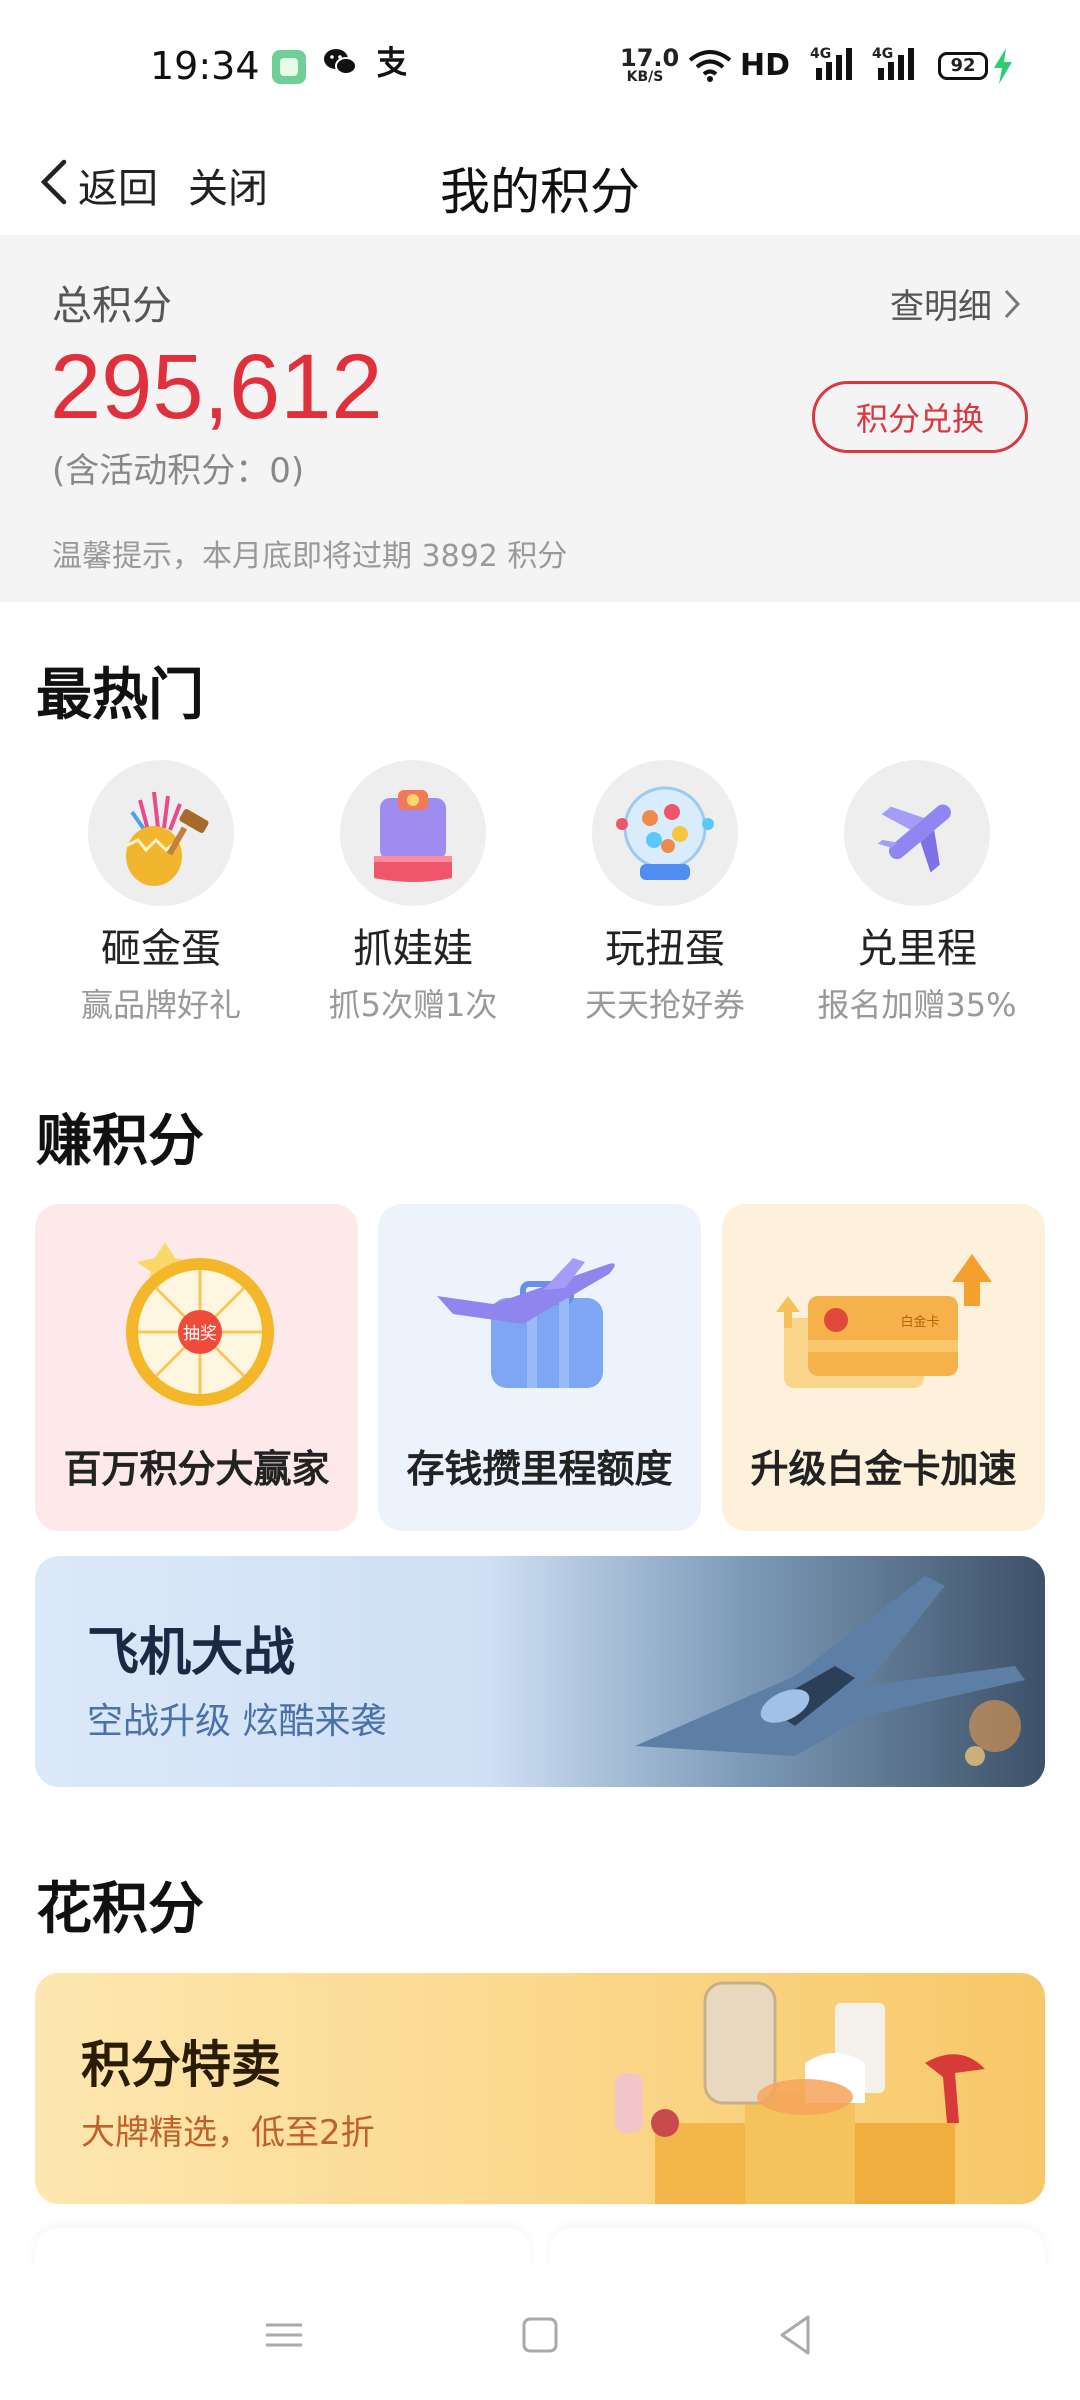  What do you see at coordinates (160, 1005) in the screenshot?
I see `hot-item-subtitle: 赢品牌好礼` at bounding box center [160, 1005].